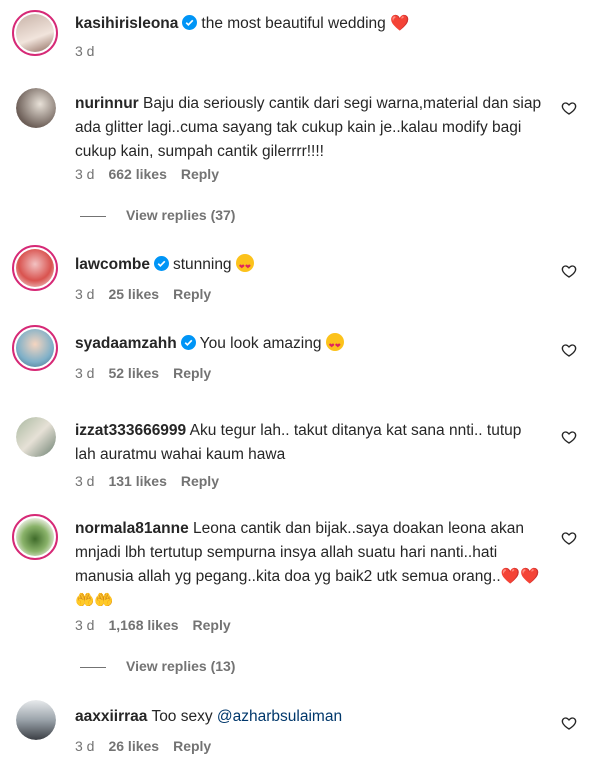 The image size is (590, 780). I want to click on comment-meta: 3 d 52 likes Reply, so click(150, 373).